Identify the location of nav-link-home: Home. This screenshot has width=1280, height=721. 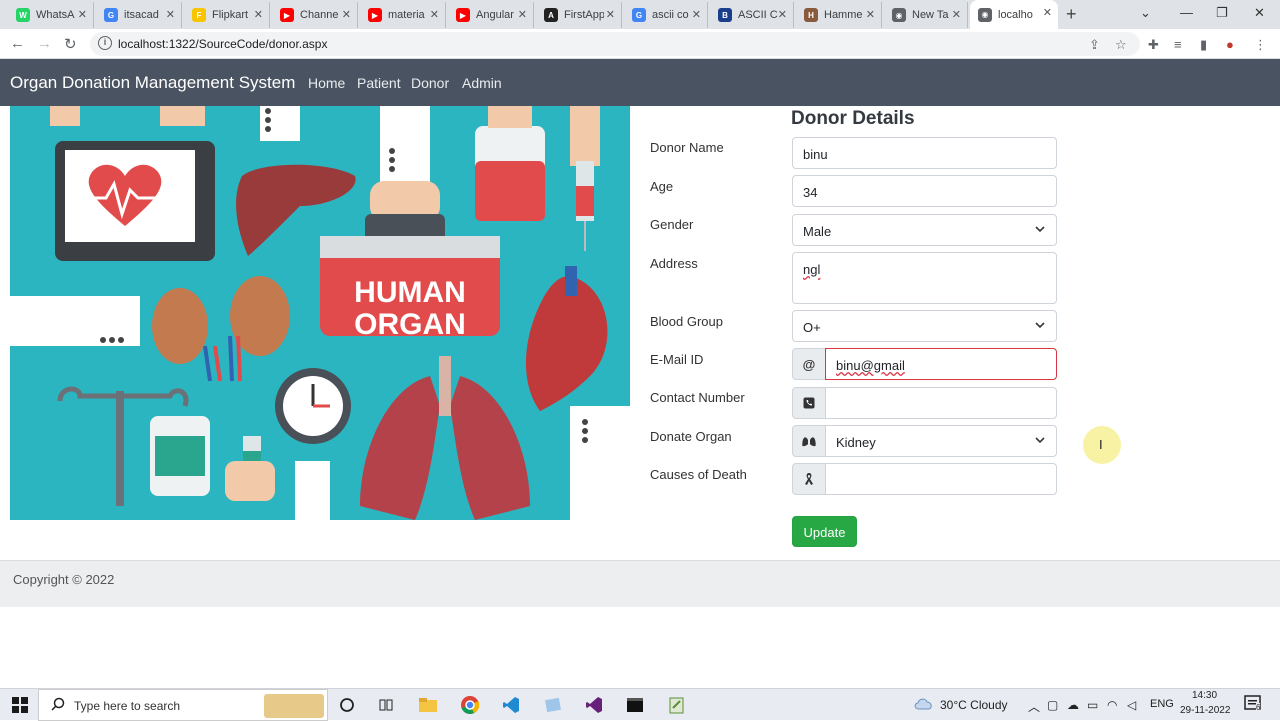
(326, 83).